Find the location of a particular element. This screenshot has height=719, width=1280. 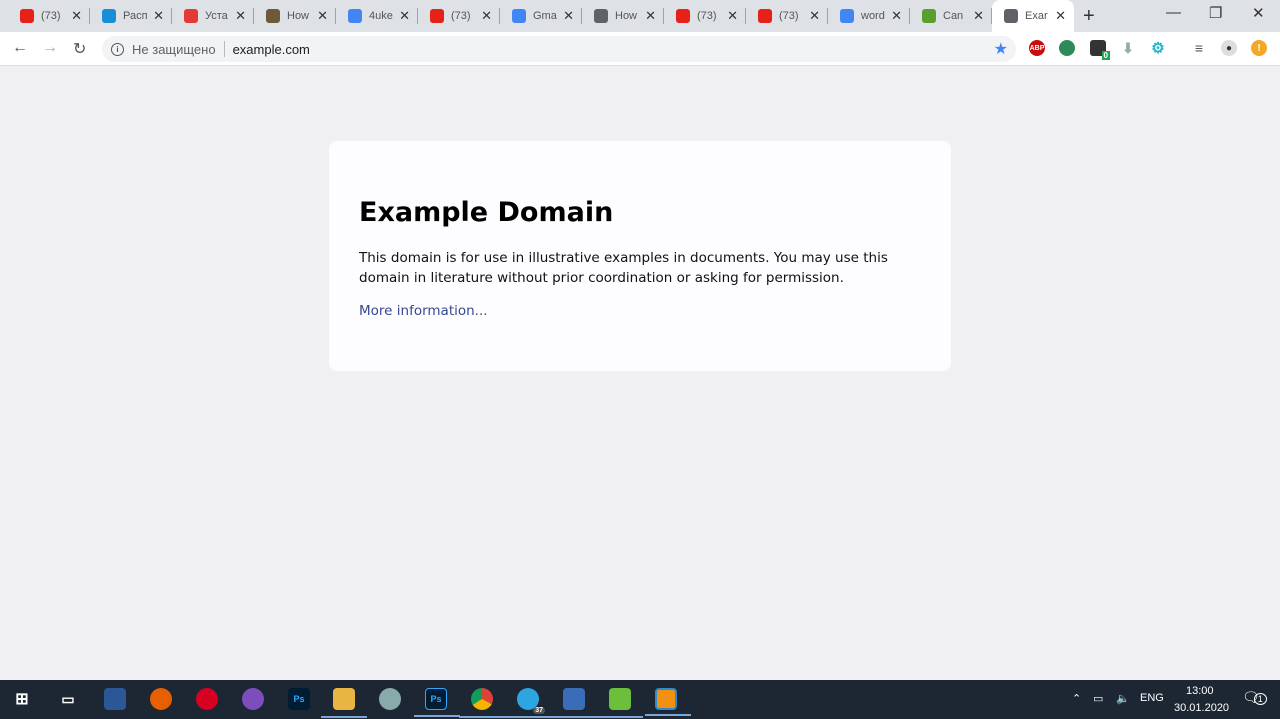

globe-icon is located at coordinates (1011, 16).